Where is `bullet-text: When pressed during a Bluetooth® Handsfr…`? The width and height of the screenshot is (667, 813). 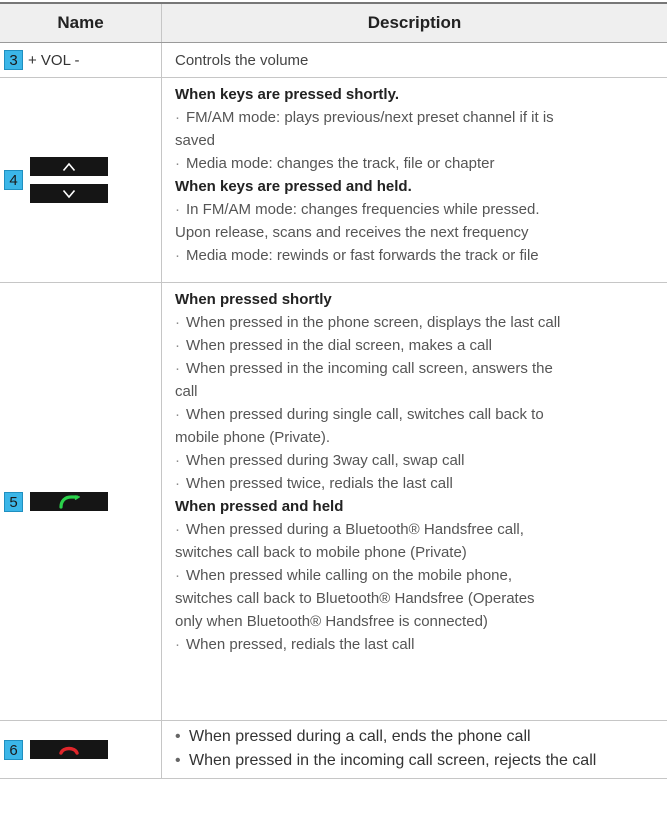 bullet-text: When pressed during a Bluetooth® Handsfr… is located at coordinates (355, 529).